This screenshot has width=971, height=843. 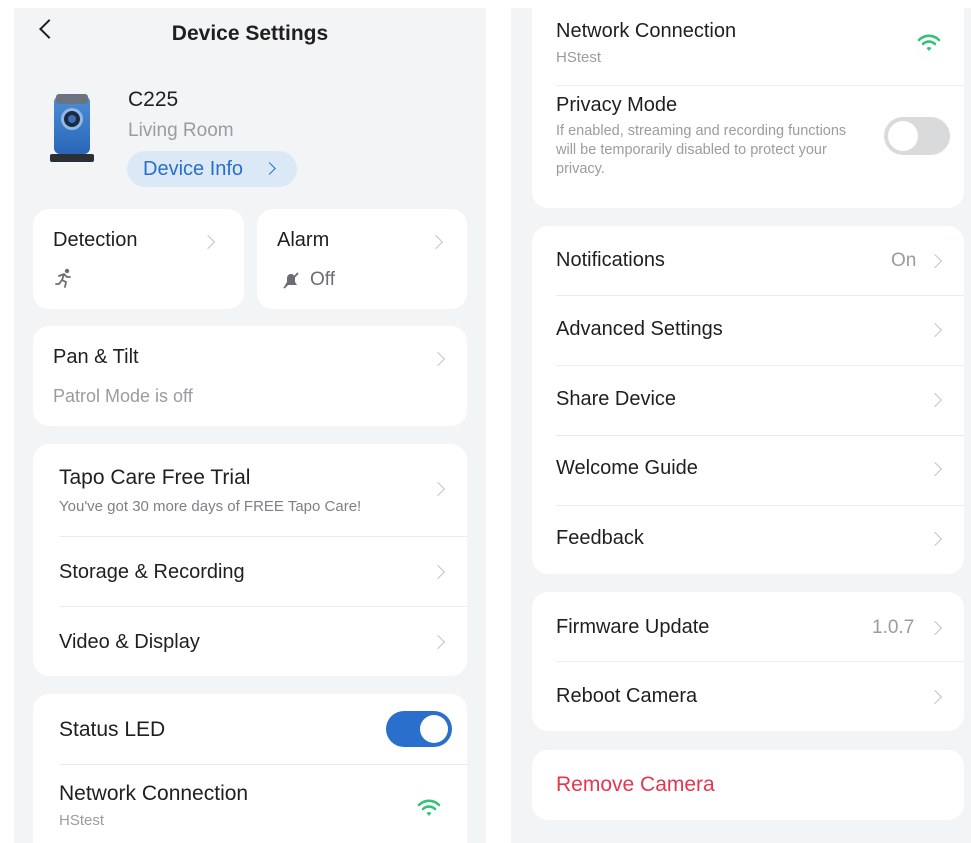 What do you see at coordinates (64, 278) in the screenshot?
I see `running-person-icon` at bounding box center [64, 278].